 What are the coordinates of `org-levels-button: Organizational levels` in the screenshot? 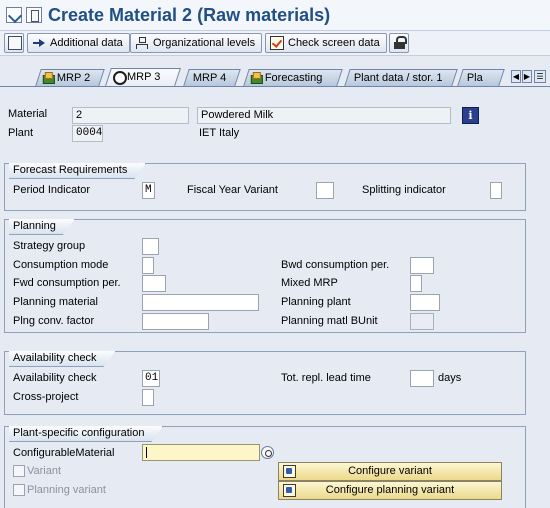 It's located at (196, 43).